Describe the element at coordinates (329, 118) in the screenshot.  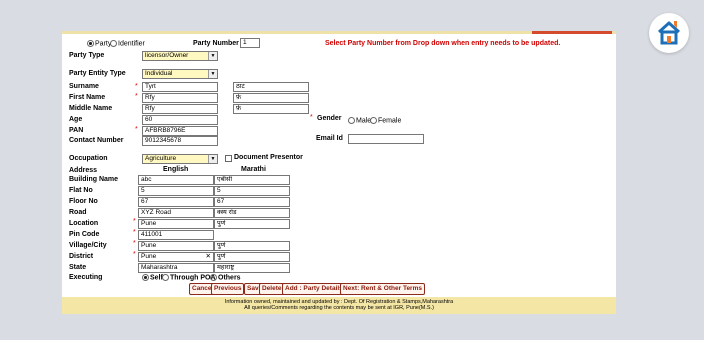
I see `gender-label: Gender` at that location.